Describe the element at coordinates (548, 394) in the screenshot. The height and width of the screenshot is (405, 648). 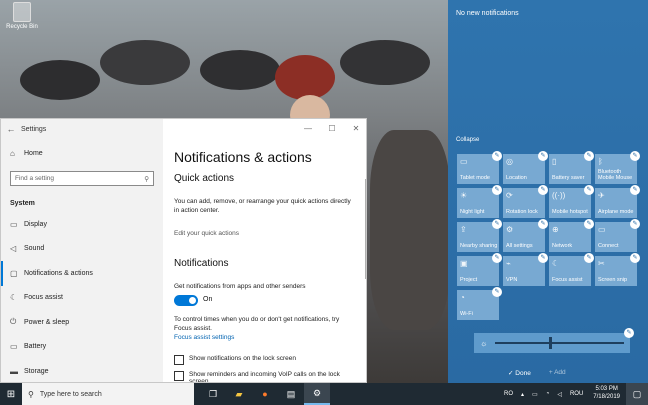
I see `wifi-tray-icon: ◔` at that location.